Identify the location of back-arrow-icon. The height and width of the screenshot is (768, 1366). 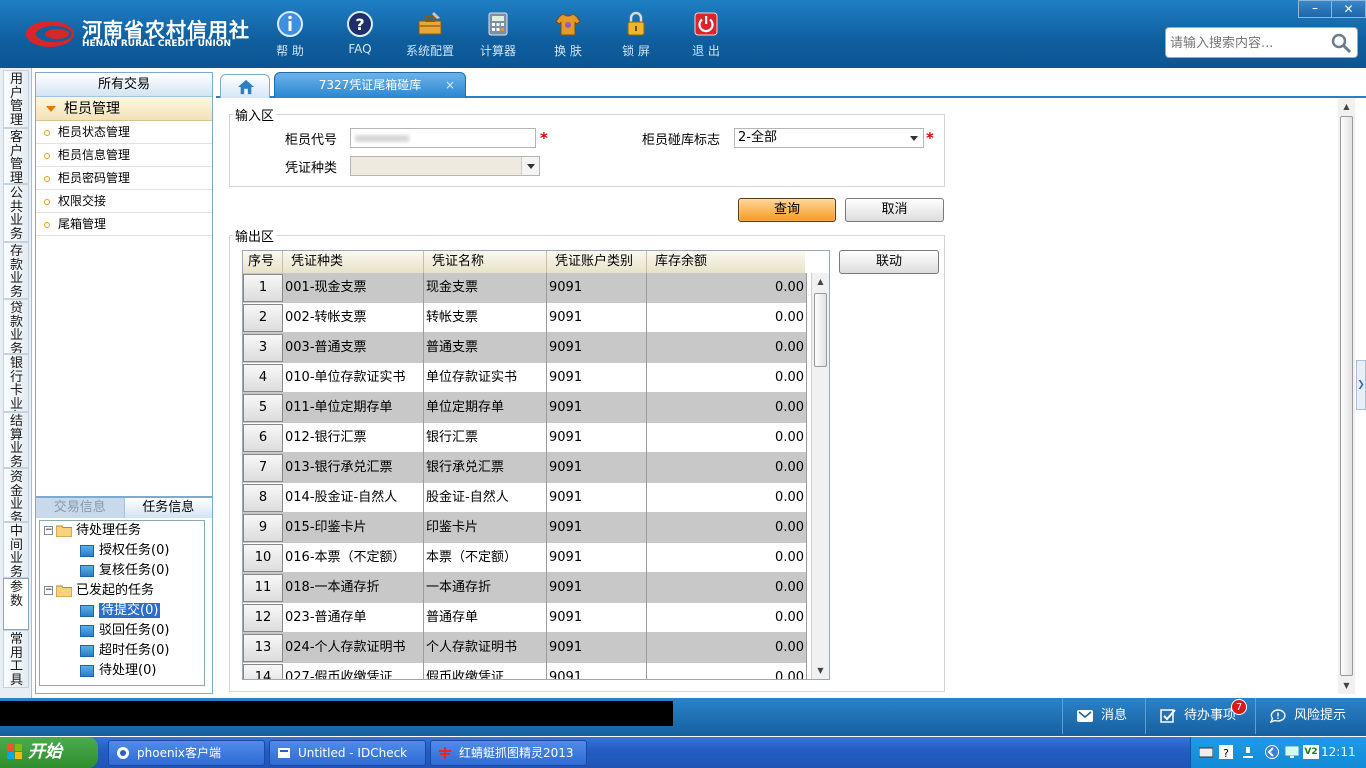
(1272, 752).